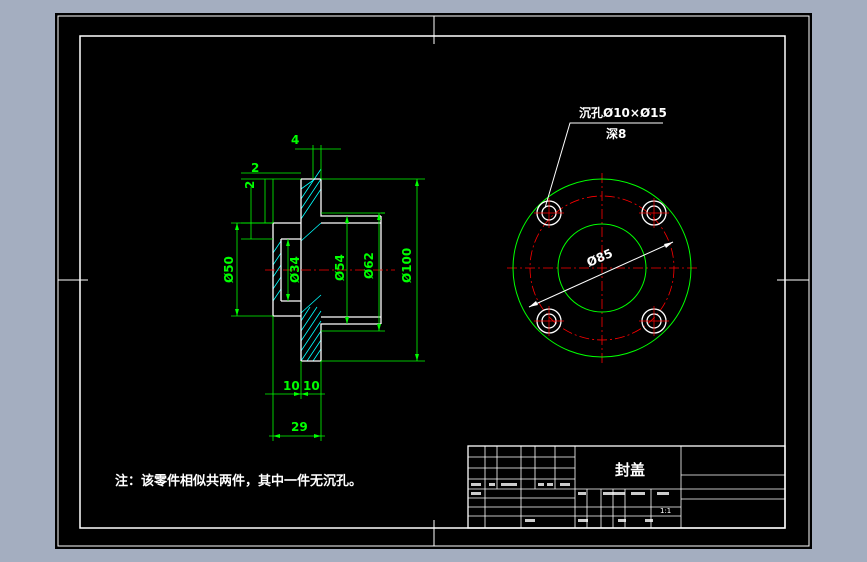 This screenshot has height=562, width=867. What do you see at coordinates (255, 168) in the screenshot?
I see `dim-2-top: 2` at bounding box center [255, 168].